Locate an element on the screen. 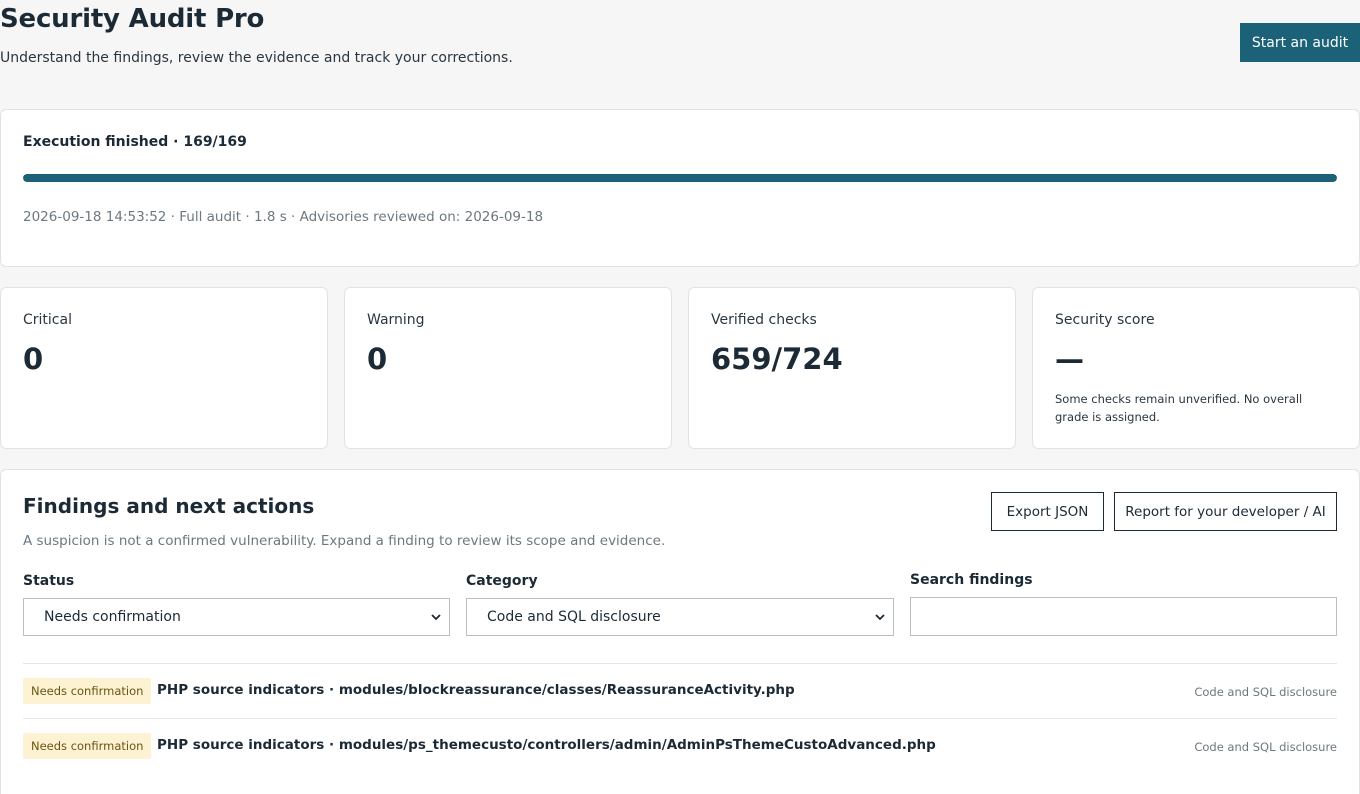  status-filter-value: Needs confirmation is located at coordinates (112, 617).